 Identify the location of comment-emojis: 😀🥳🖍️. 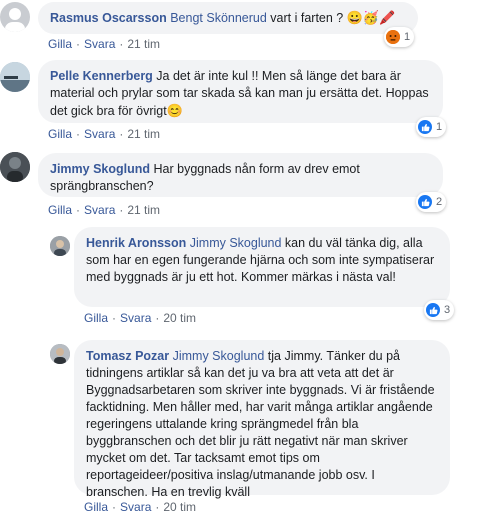
(371, 17).